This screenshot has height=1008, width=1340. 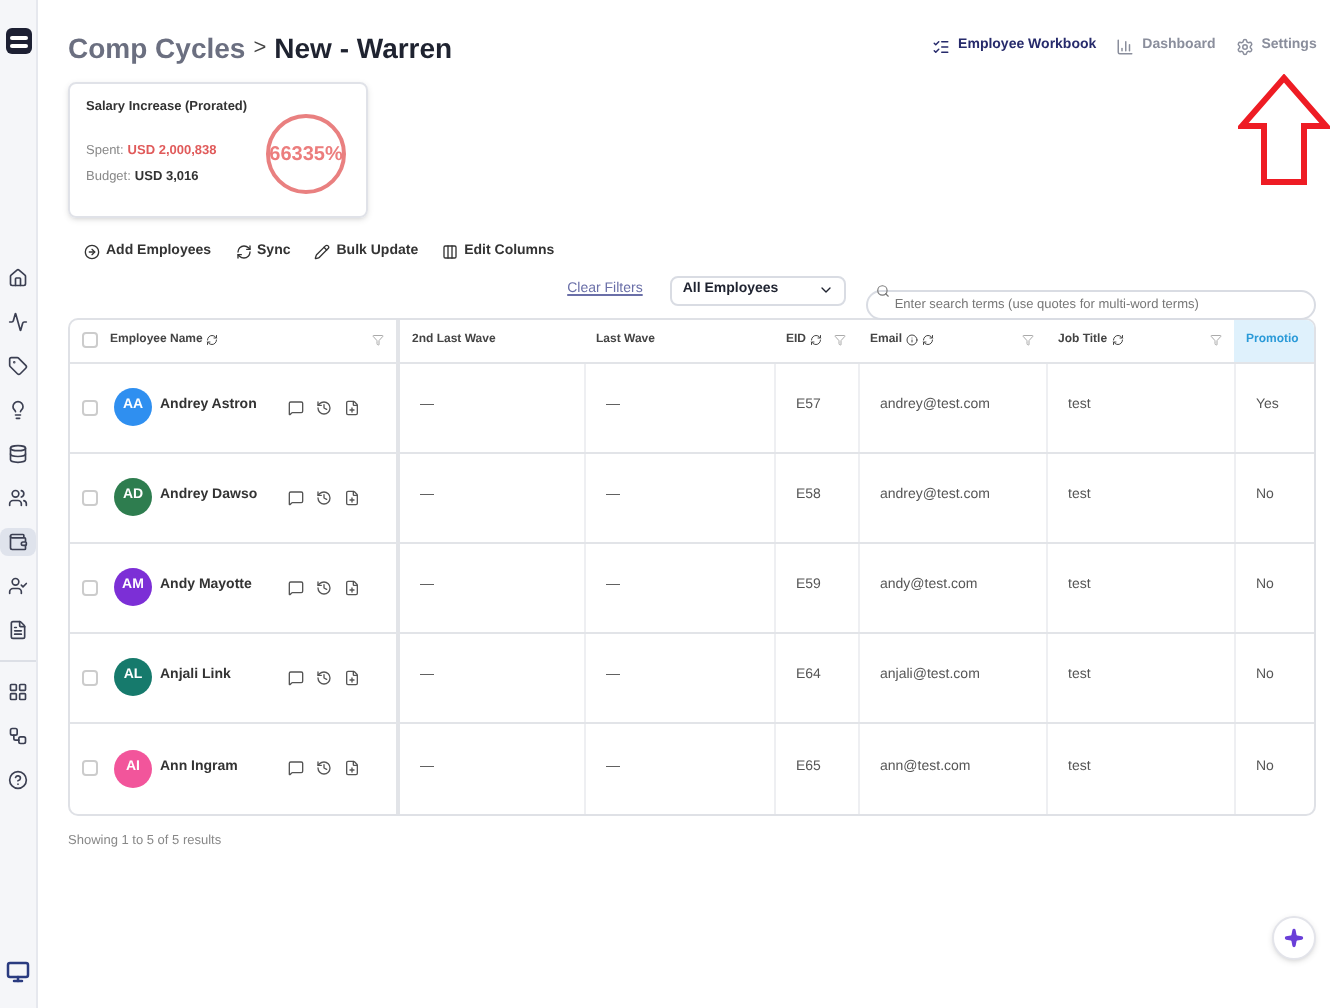 What do you see at coordinates (18, 498) in the screenshot?
I see `users-icon` at bounding box center [18, 498].